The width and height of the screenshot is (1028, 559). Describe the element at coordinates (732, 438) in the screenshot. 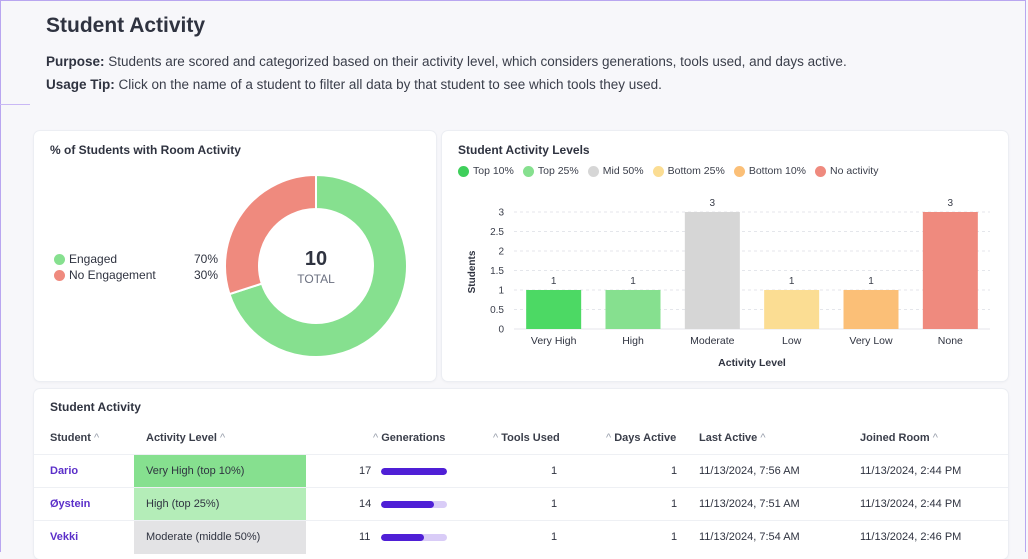

I see `column-header-last-active: Last Active ^` at that location.